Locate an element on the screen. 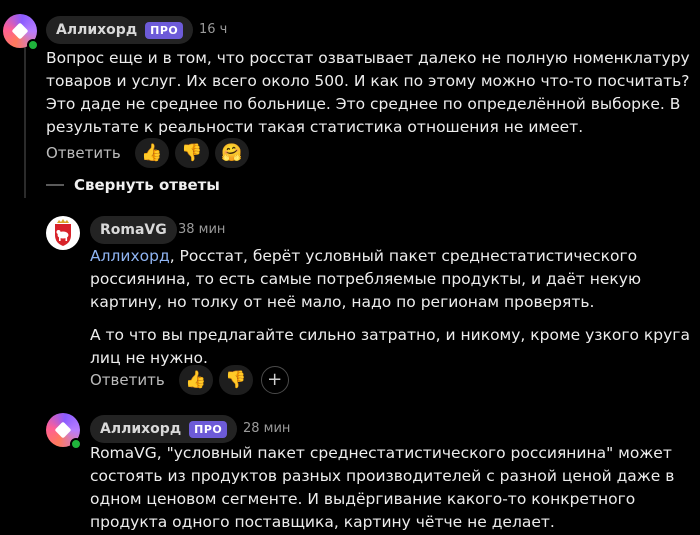 Image resolution: width=700 pixels, height=535 pixels. comment-time: 16 ч is located at coordinates (213, 29).